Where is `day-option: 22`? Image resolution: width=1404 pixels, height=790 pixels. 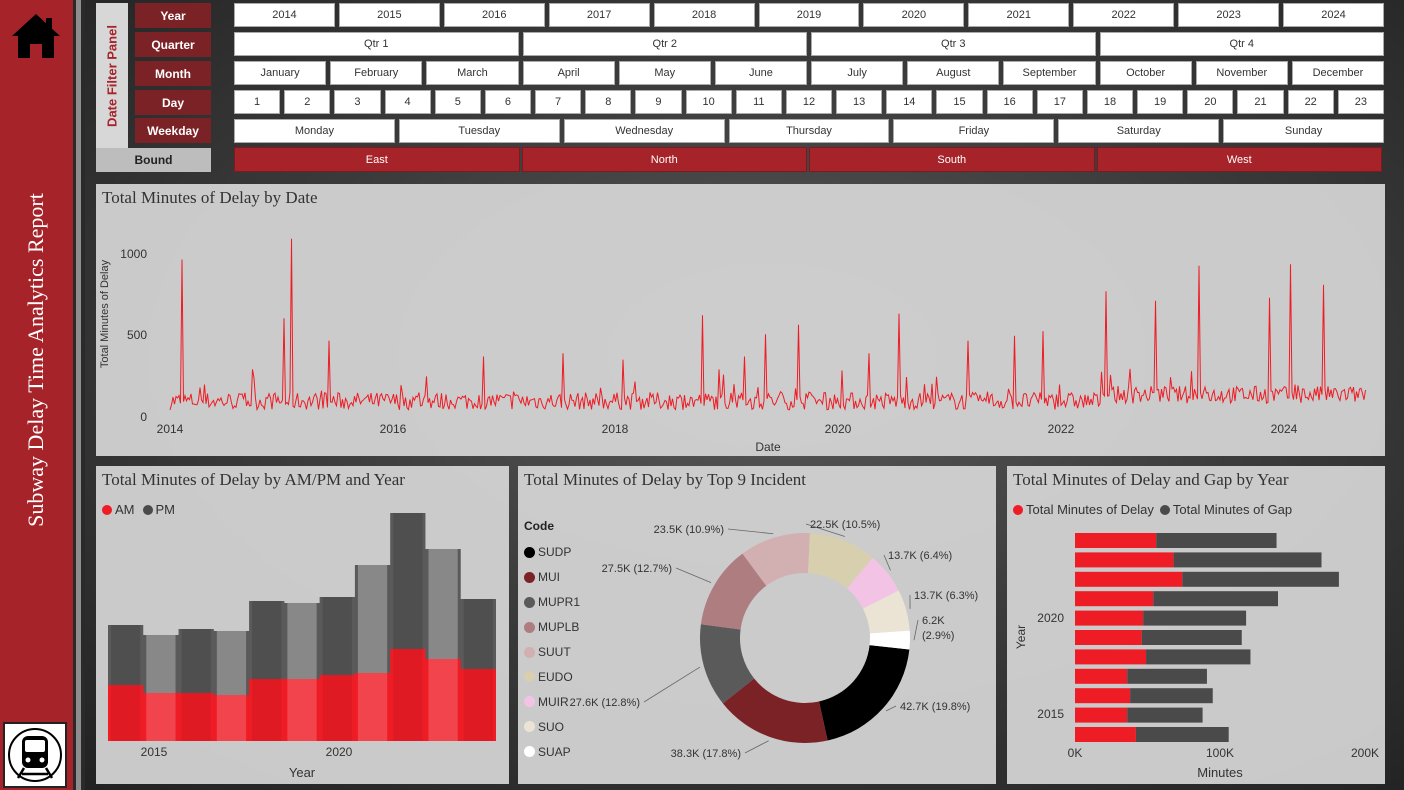 day-option: 22 is located at coordinates (1310, 102).